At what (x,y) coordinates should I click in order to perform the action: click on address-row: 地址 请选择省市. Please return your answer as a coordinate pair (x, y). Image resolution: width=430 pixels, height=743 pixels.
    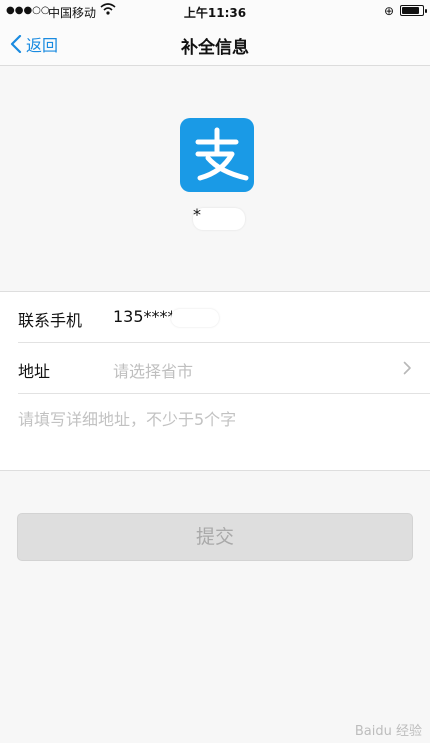
    Looking at the image, I should click on (224, 368).